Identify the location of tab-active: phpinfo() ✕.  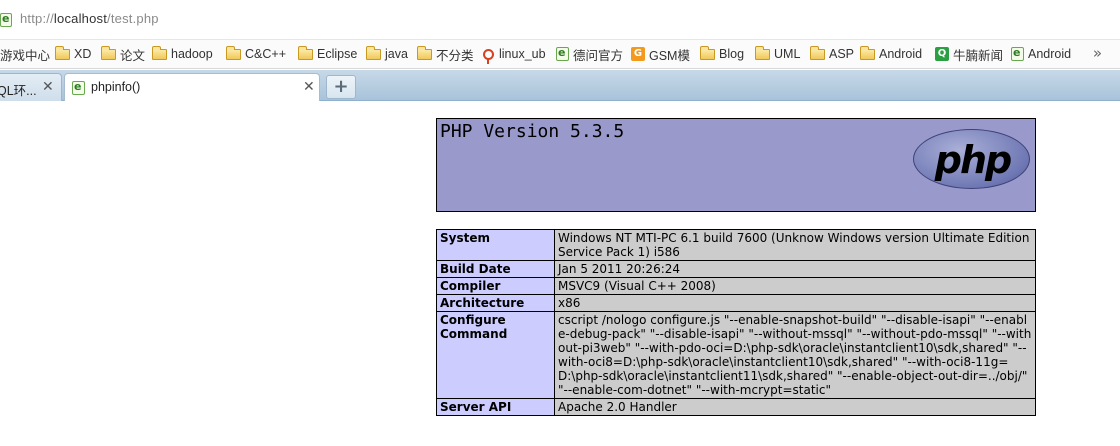
(192, 87).